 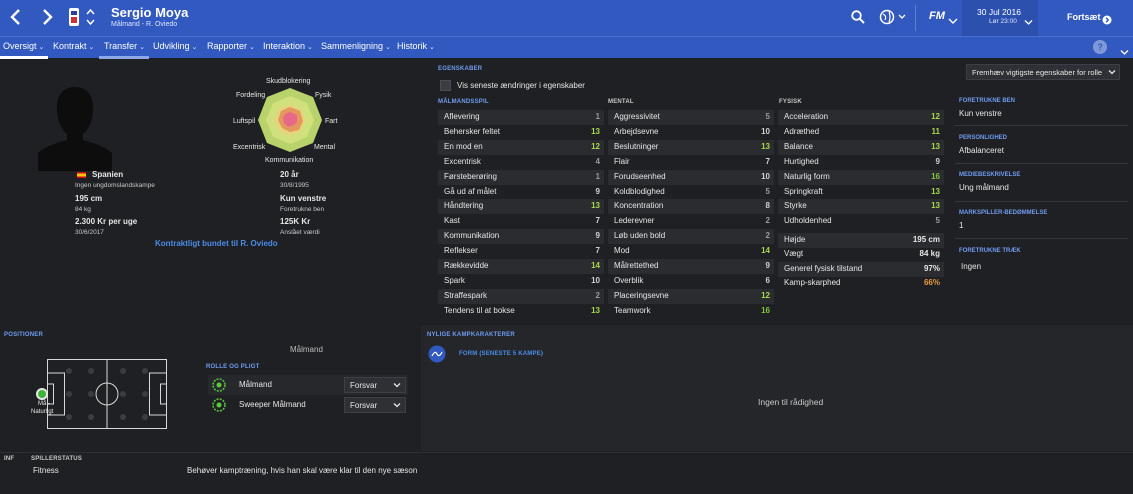 What do you see at coordinates (861, 162) in the screenshot?
I see `attribute-row: Hurtighed 9` at bounding box center [861, 162].